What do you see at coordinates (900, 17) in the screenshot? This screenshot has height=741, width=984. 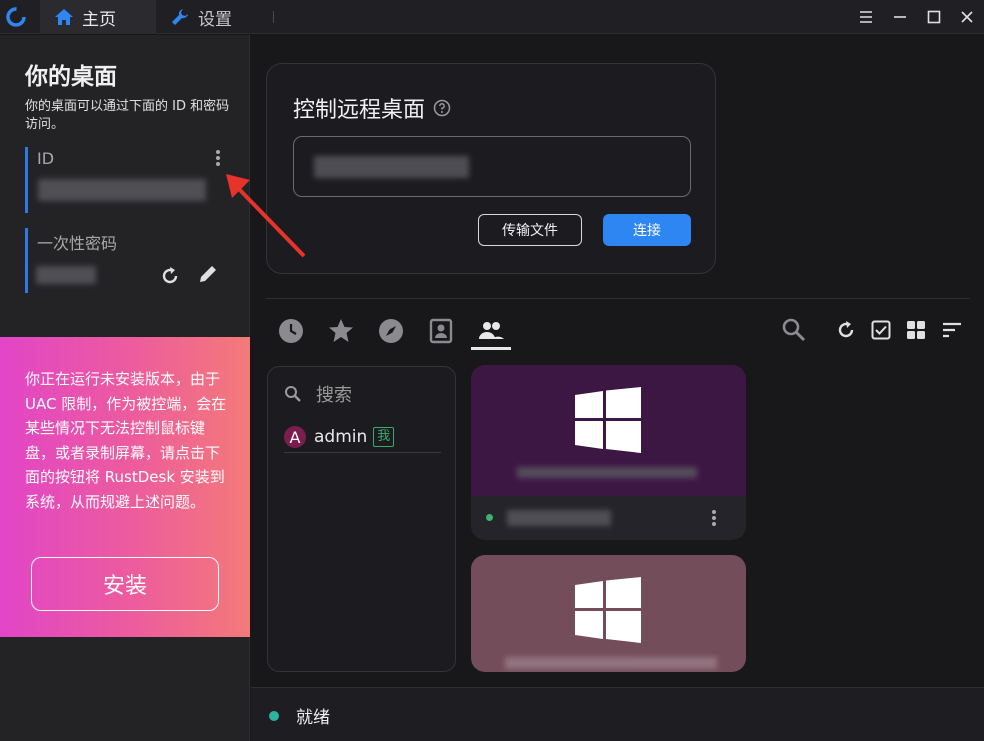 I see `minimize-icon` at bounding box center [900, 17].